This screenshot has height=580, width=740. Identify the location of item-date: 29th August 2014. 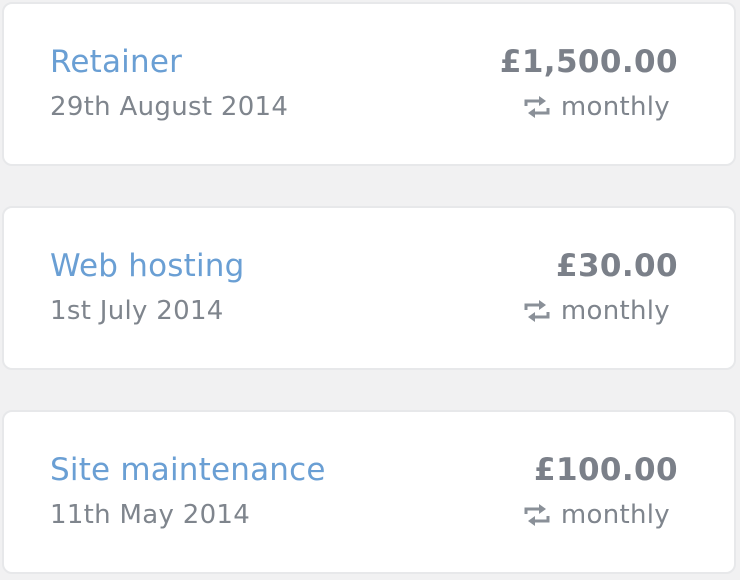
(169, 107).